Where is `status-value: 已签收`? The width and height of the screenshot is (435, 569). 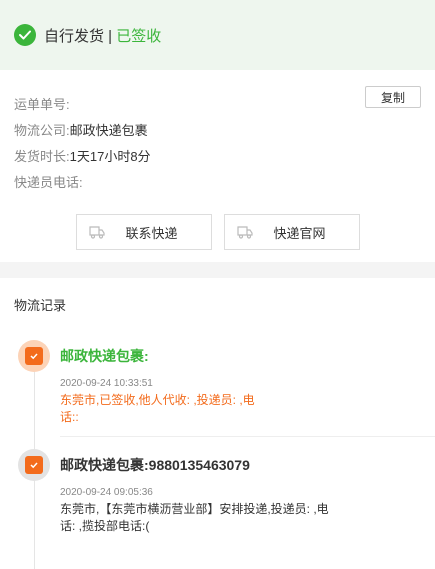
status-value: 已签收 is located at coordinates (139, 36).